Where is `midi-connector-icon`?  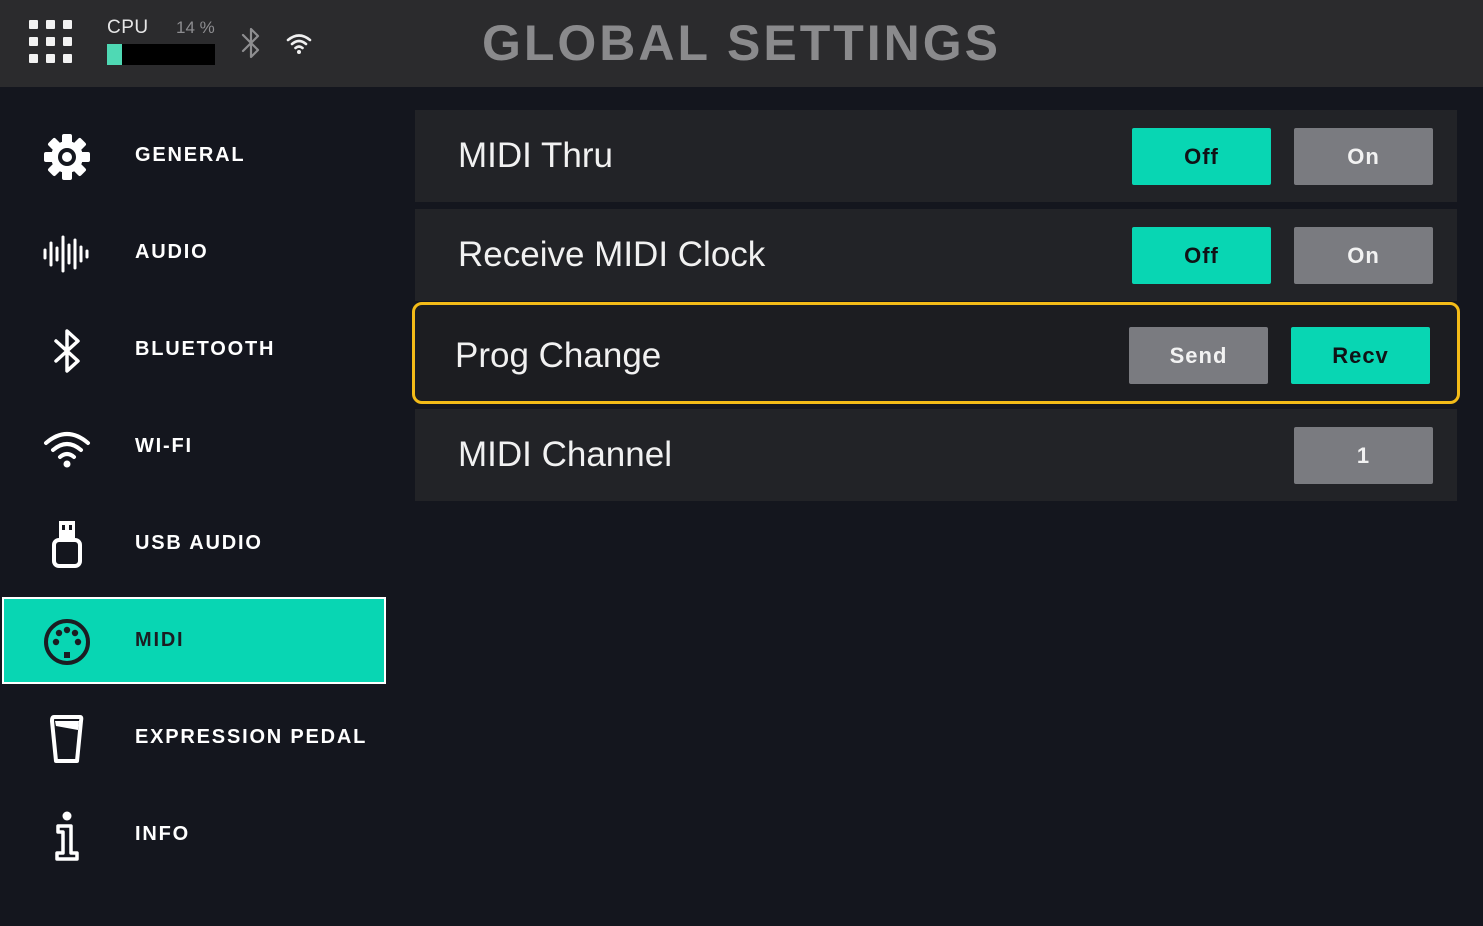
midi-connector-icon is located at coordinates (67, 642).